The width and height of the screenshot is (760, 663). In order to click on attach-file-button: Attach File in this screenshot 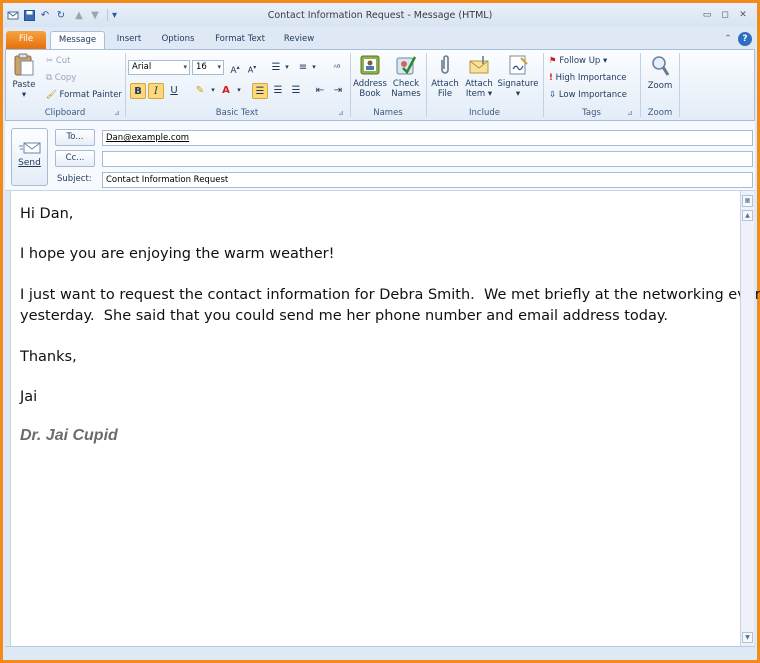, I will do `click(445, 76)`.